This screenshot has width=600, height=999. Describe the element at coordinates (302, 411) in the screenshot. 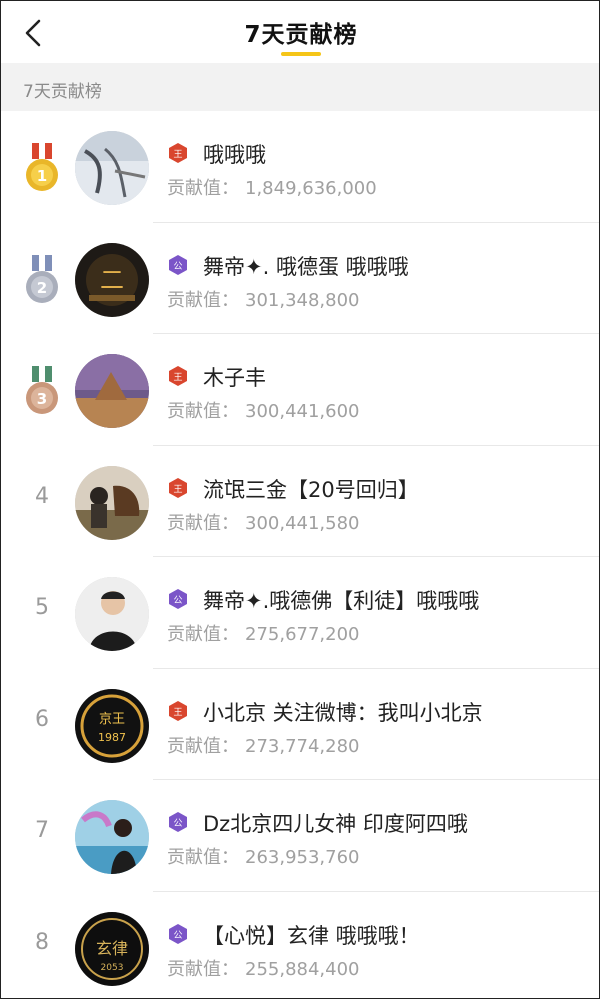

I see `contribution-value: 300,441,600` at that location.